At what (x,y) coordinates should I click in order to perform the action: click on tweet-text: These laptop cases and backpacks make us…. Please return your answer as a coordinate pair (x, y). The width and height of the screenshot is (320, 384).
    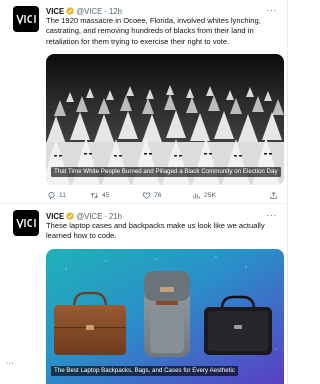
    Looking at the image, I should click on (155, 231).